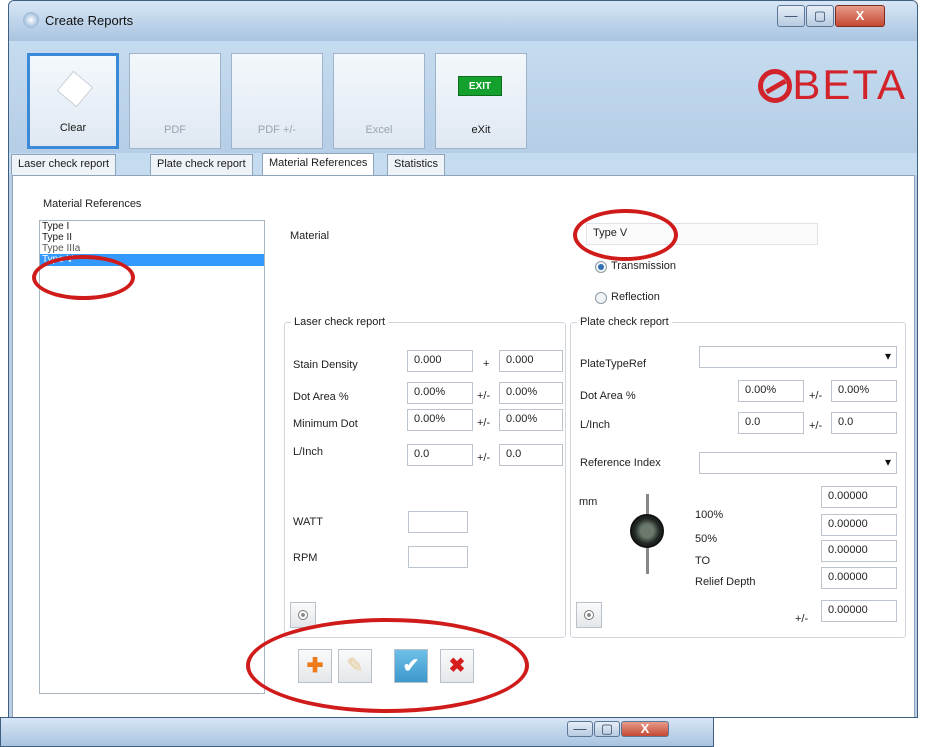  Describe the element at coordinates (580, 729) in the screenshot. I see `second-minimize-button: —` at that location.